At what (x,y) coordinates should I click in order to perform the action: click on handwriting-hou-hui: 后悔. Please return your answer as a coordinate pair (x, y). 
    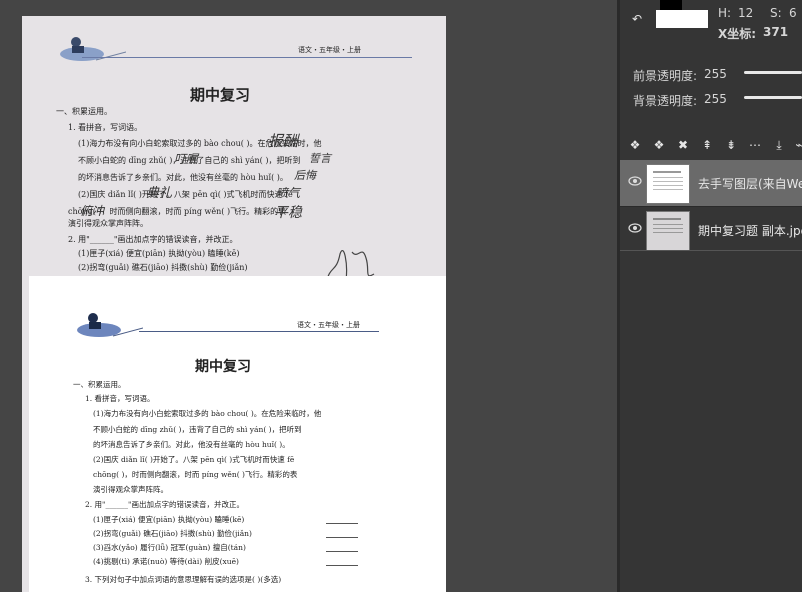
    Looking at the image, I should click on (305, 175).